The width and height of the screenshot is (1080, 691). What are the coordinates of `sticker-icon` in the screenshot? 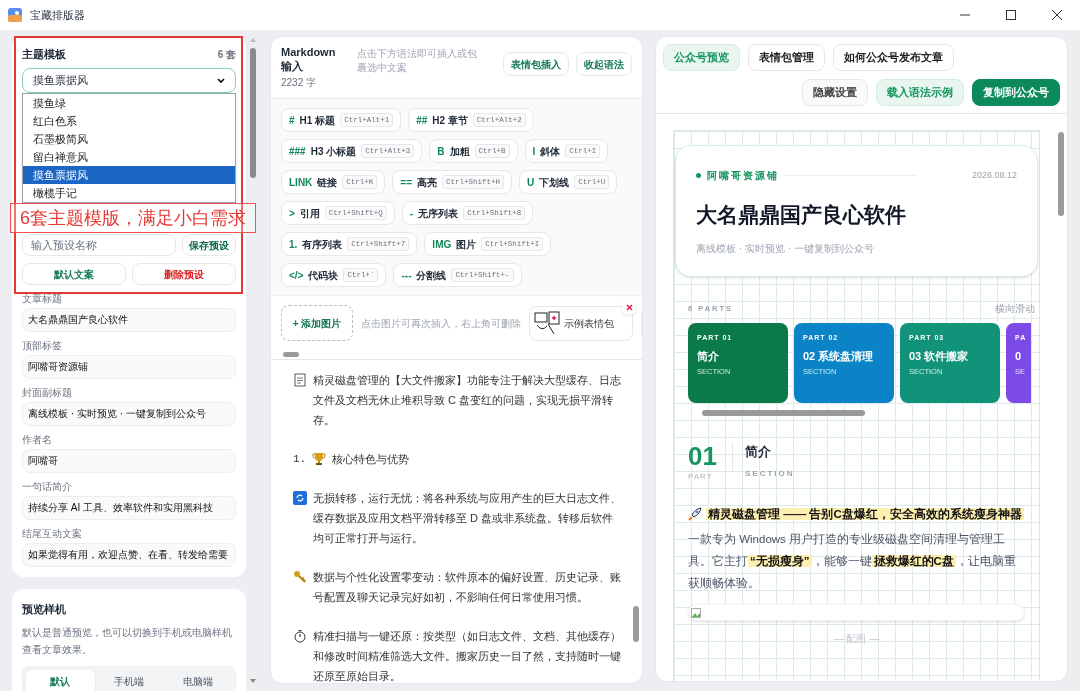 It's located at (547, 323).